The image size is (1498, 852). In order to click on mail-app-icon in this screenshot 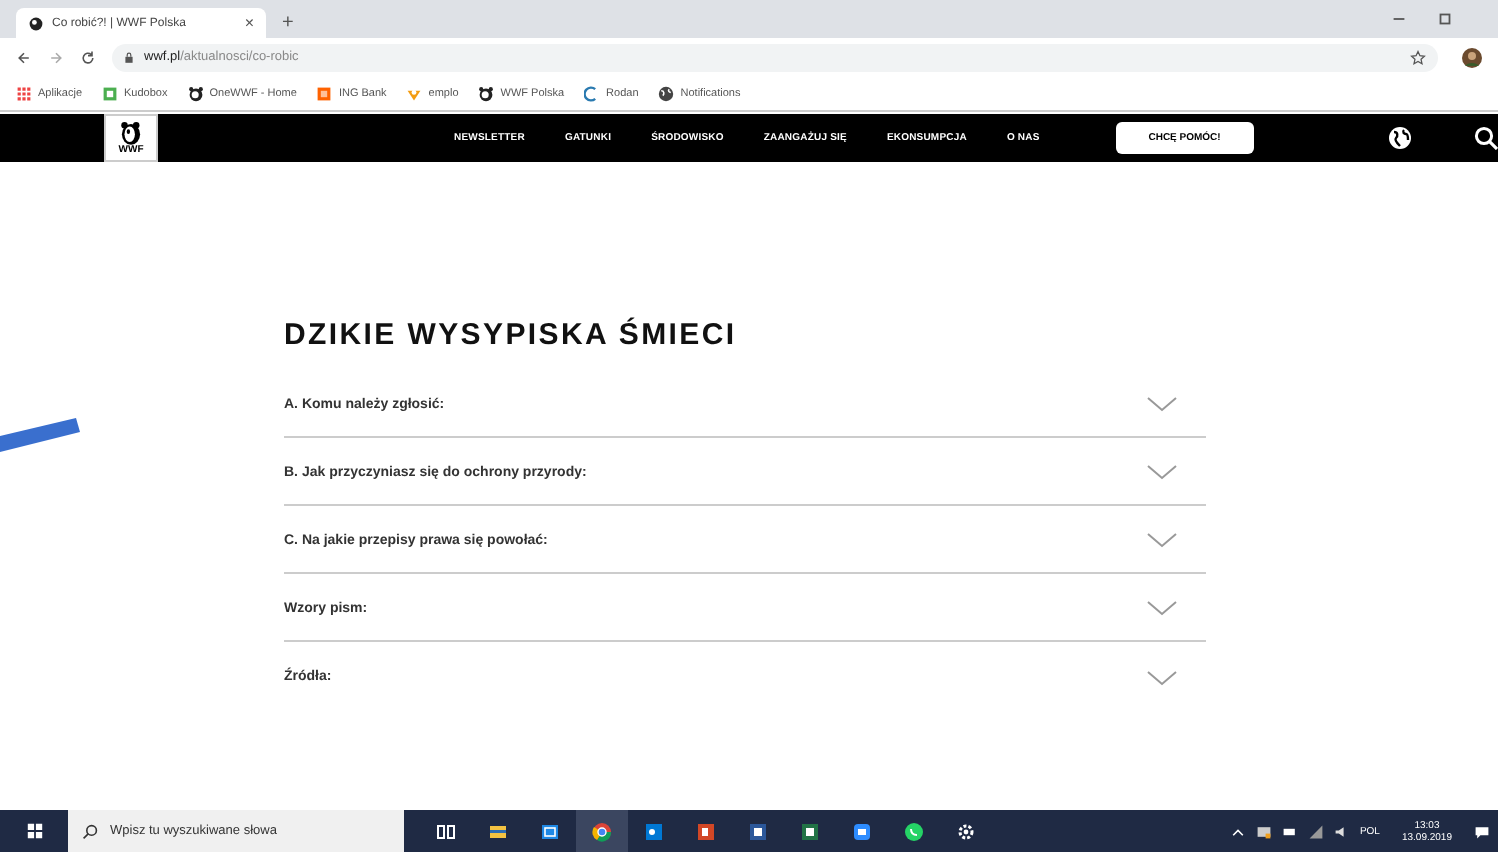, I will do `click(654, 831)`.